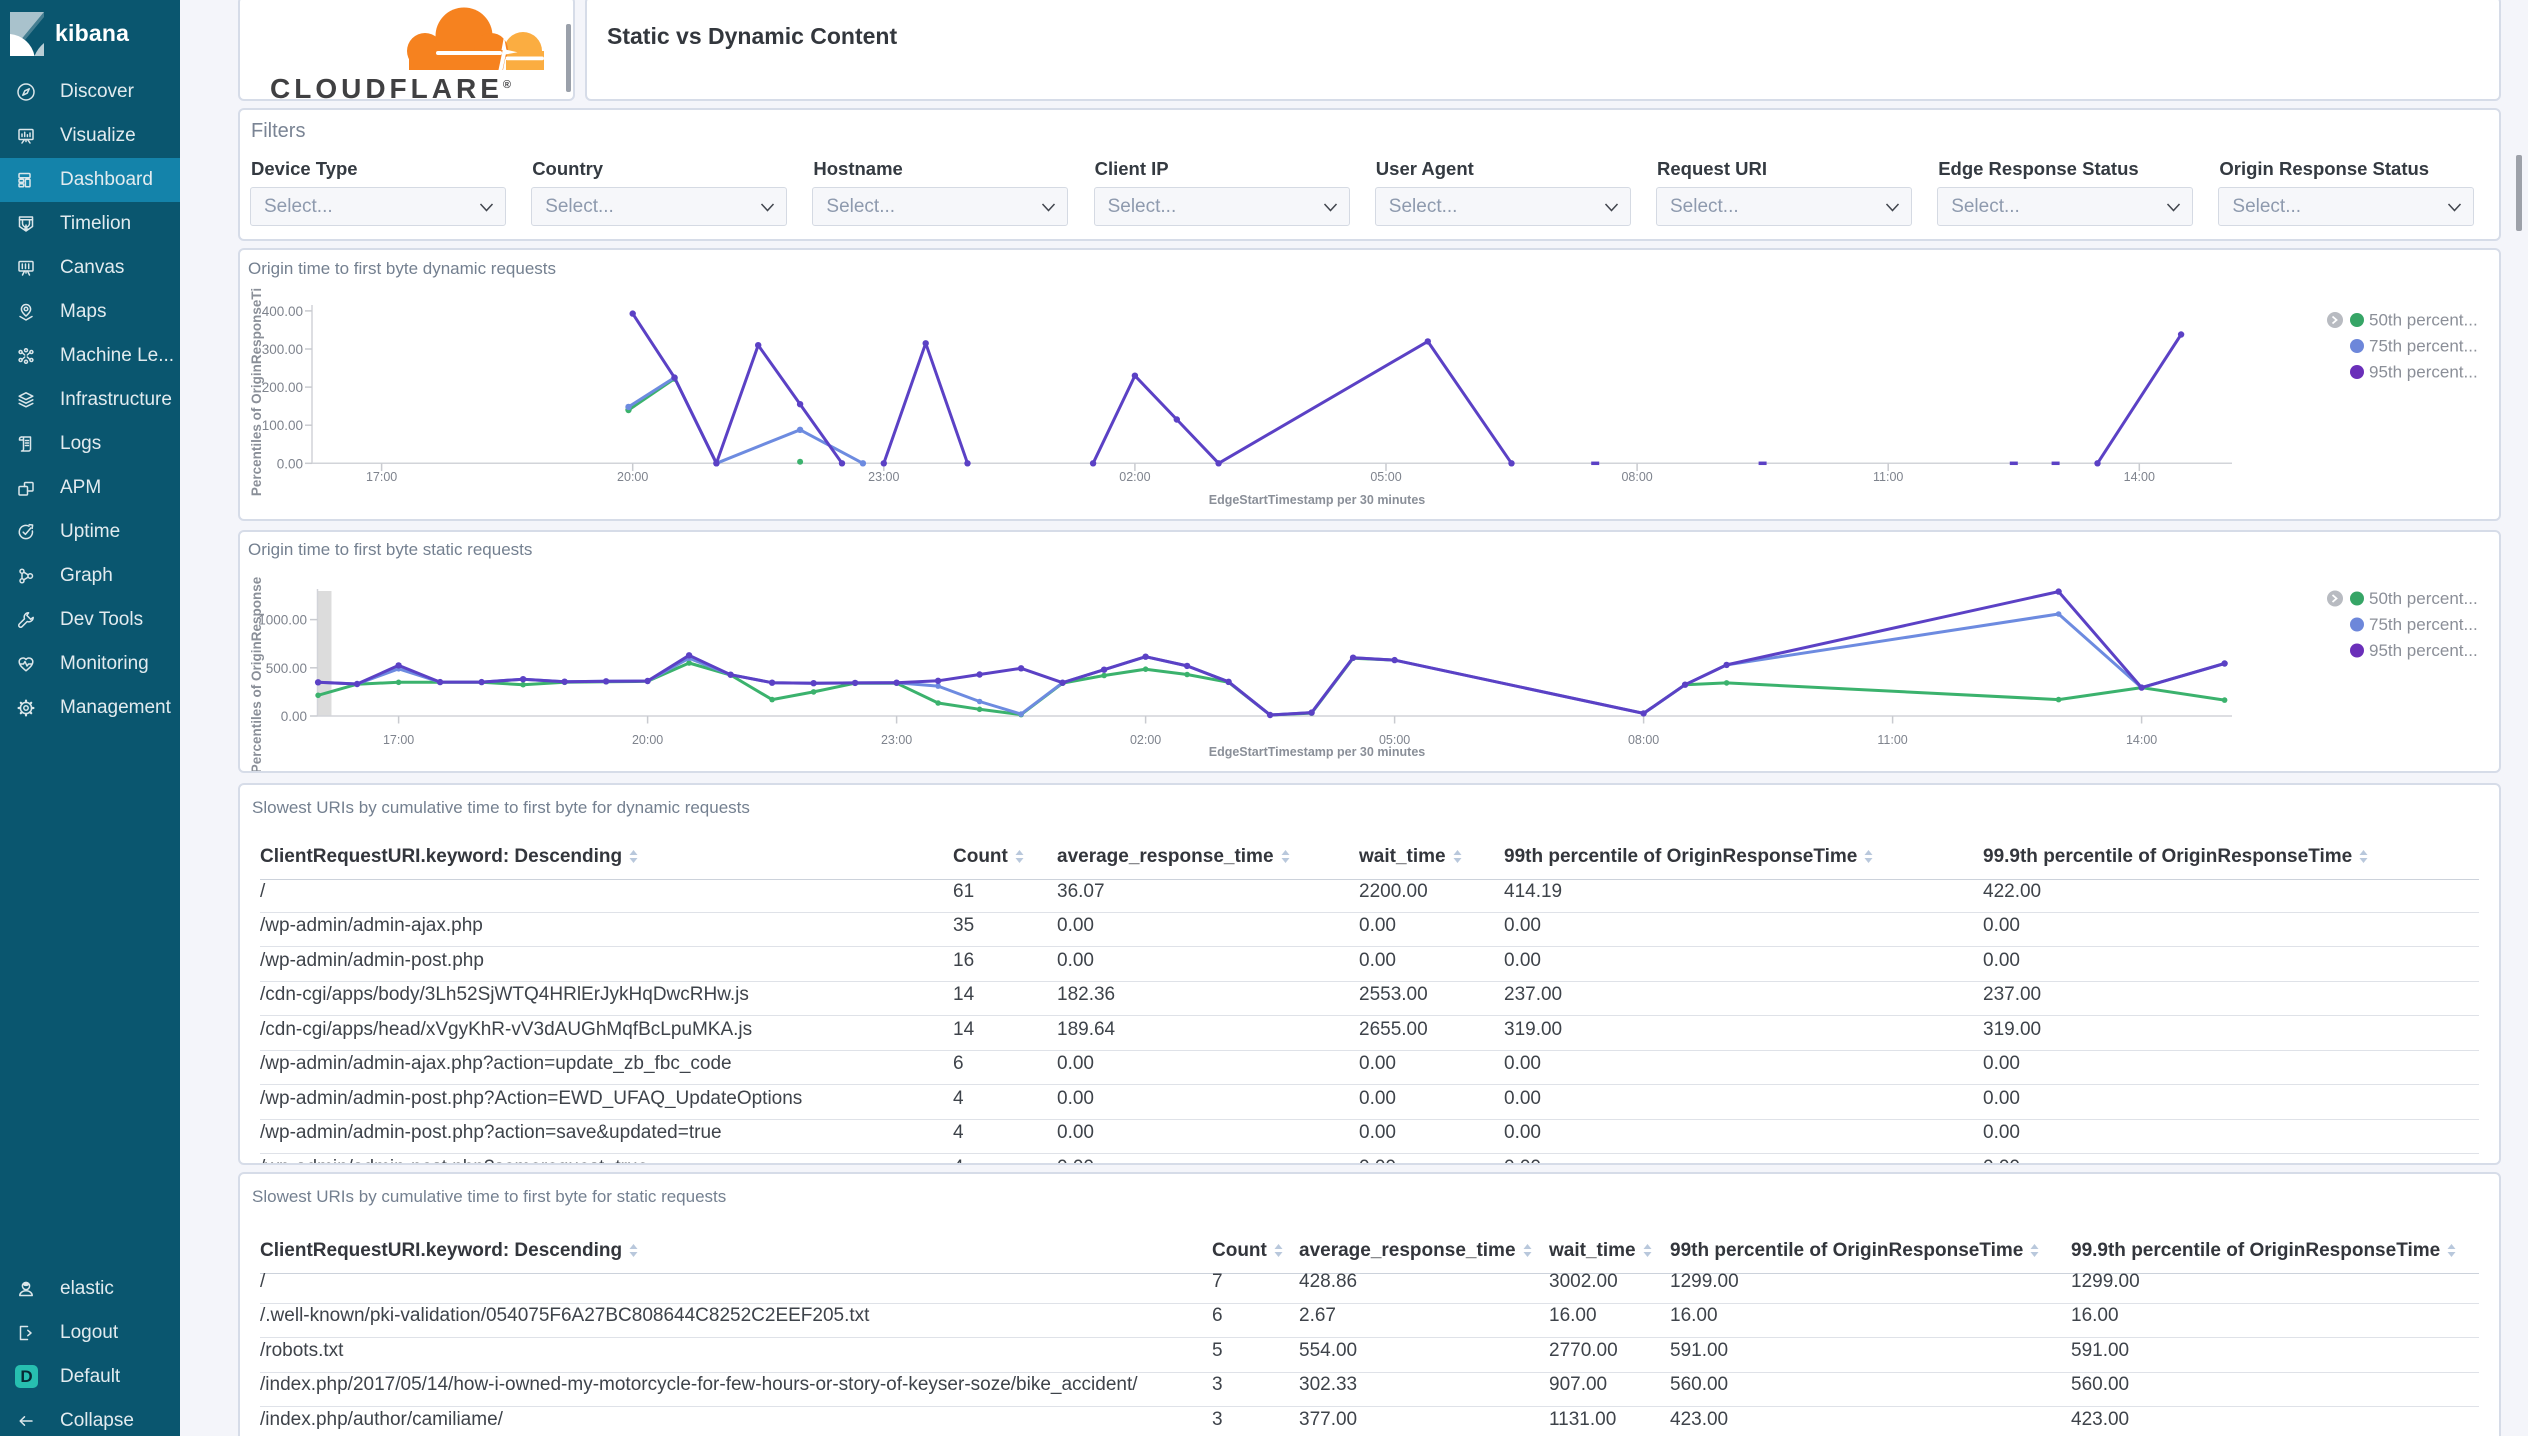 This screenshot has width=2528, height=1436. What do you see at coordinates (1385, 477) in the screenshot?
I see `svg-text: 05:00` at bounding box center [1385, 477].